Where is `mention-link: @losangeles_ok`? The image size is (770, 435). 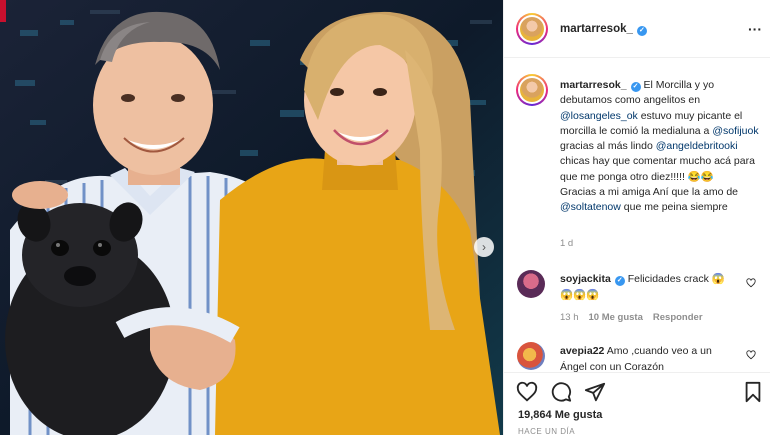
mention-link: @losangeles_ok is located at coordinates (599, 116).